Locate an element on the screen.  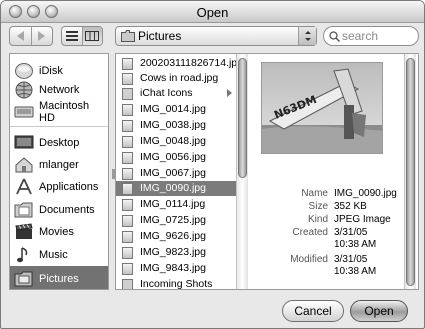
sidebar-item-label: Music is located at coordinates (53, 255).